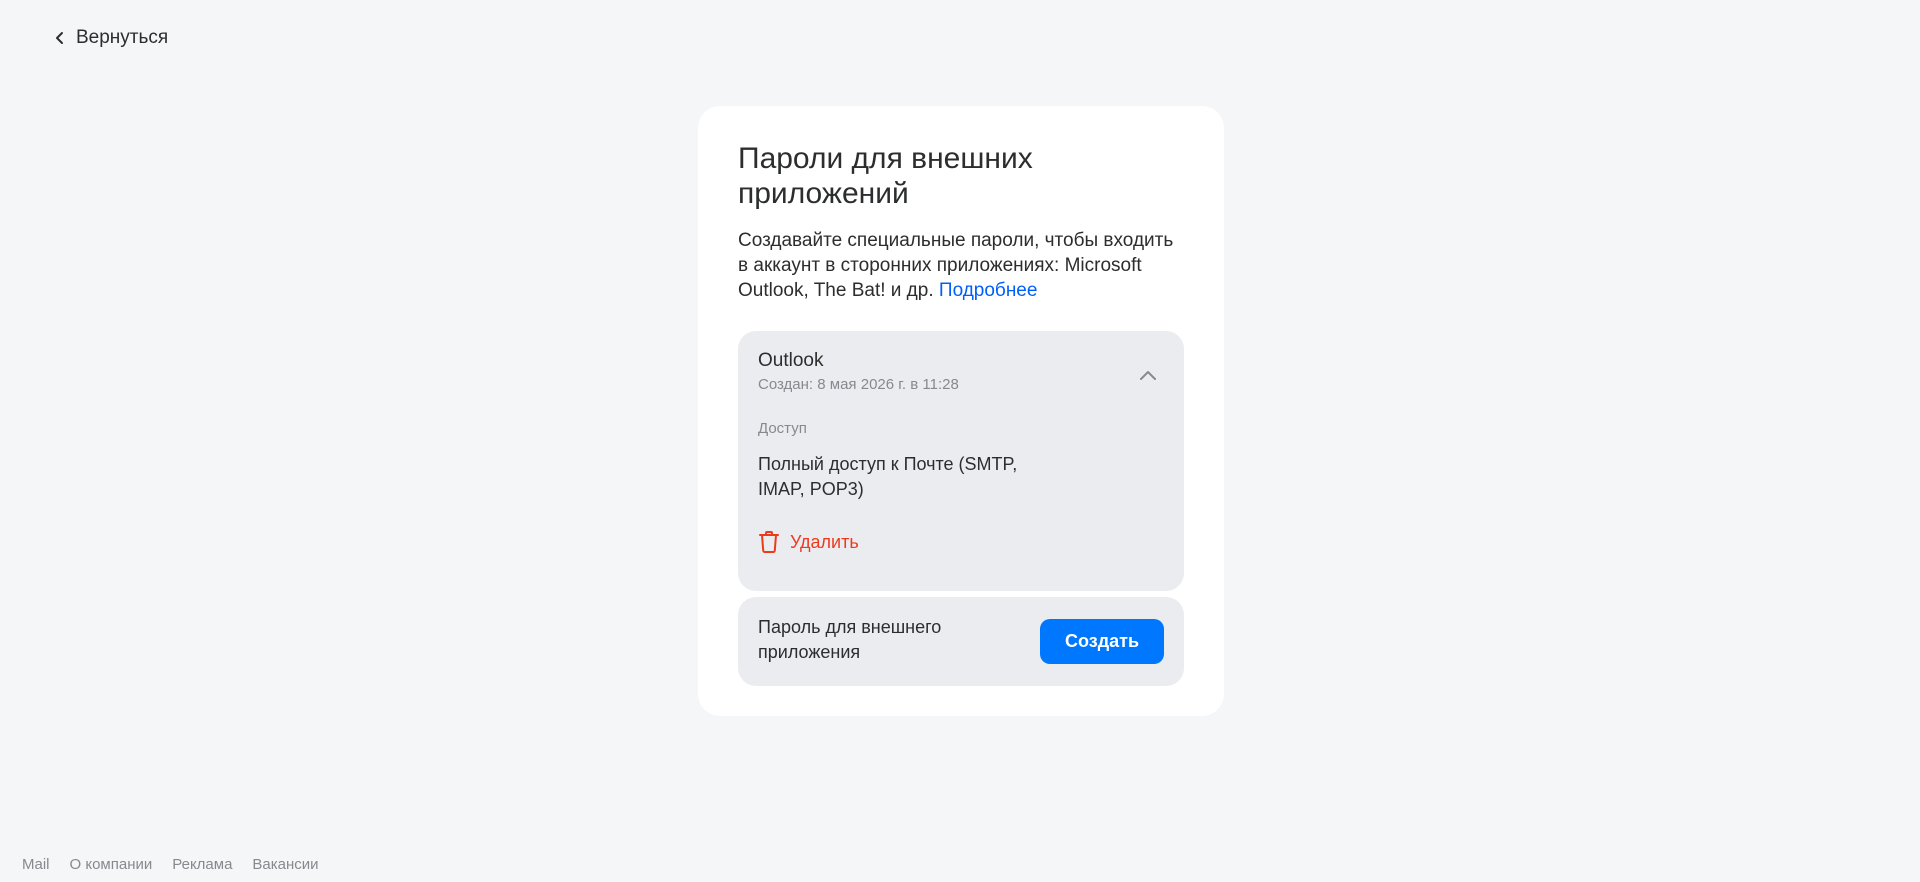  What do you see at coordinates (888, 476) in the screenshot?
I see `access-value: Полный доступ к Почте (SMTP, IMAP, POP3)` at bounding box center [888, 476].